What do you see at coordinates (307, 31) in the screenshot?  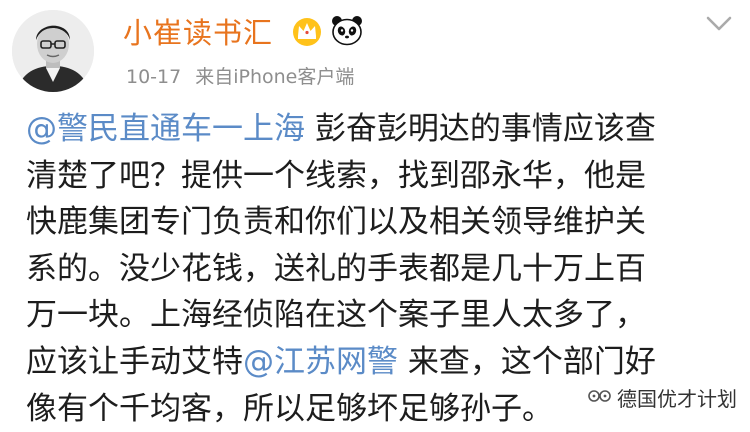 I see `crown-icon` at bounding box center [307, 31].